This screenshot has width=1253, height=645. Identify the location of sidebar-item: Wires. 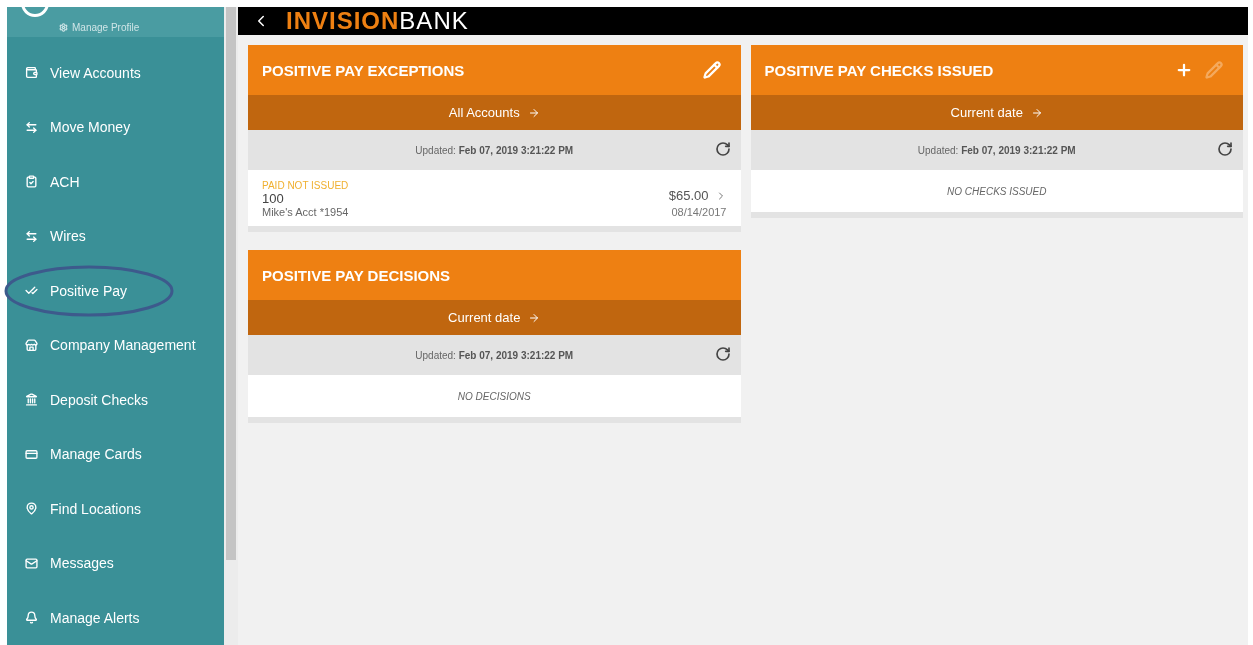
(115, 236).